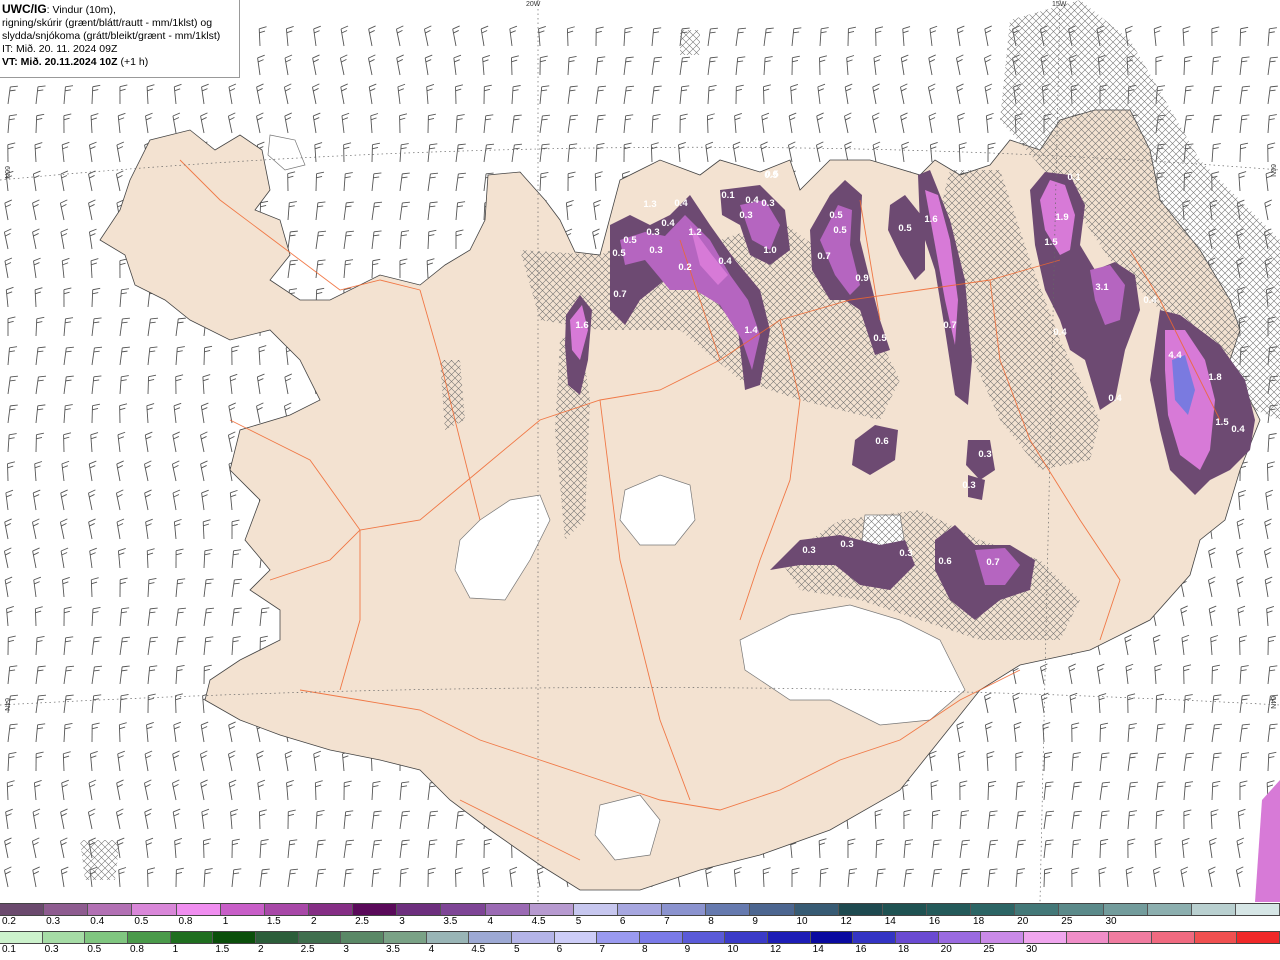  Describe the element at coordinates (1272, 702) in the screenshot. I see `lat-label-64n-right: 64N` at that location.